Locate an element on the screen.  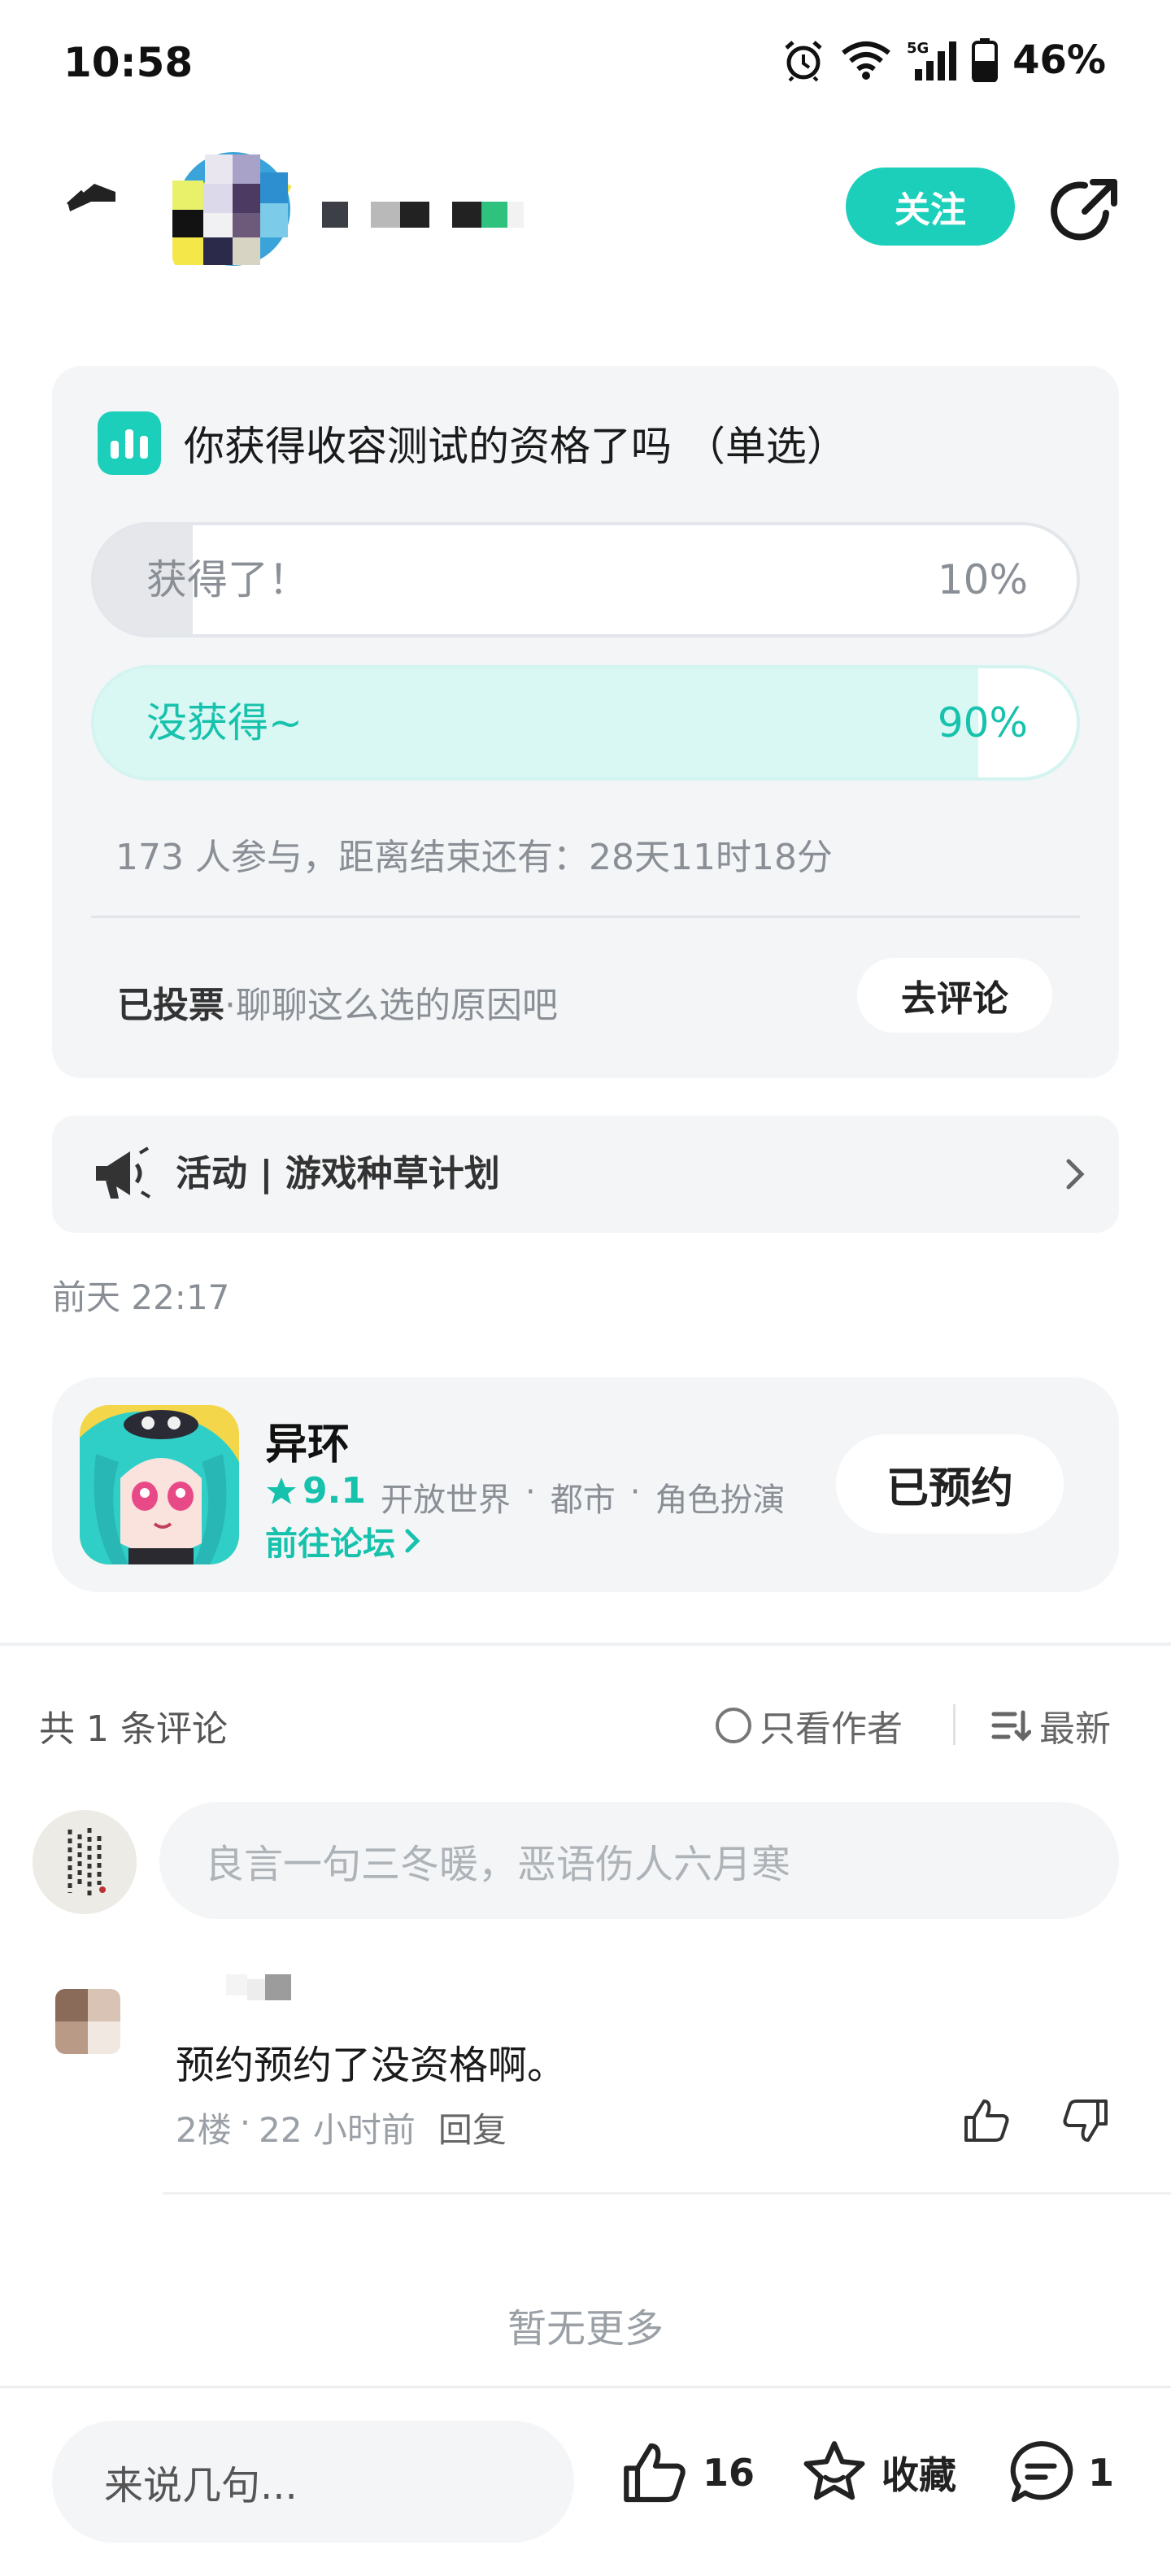
post-header: 关注 is located at coordinates (585, 212).